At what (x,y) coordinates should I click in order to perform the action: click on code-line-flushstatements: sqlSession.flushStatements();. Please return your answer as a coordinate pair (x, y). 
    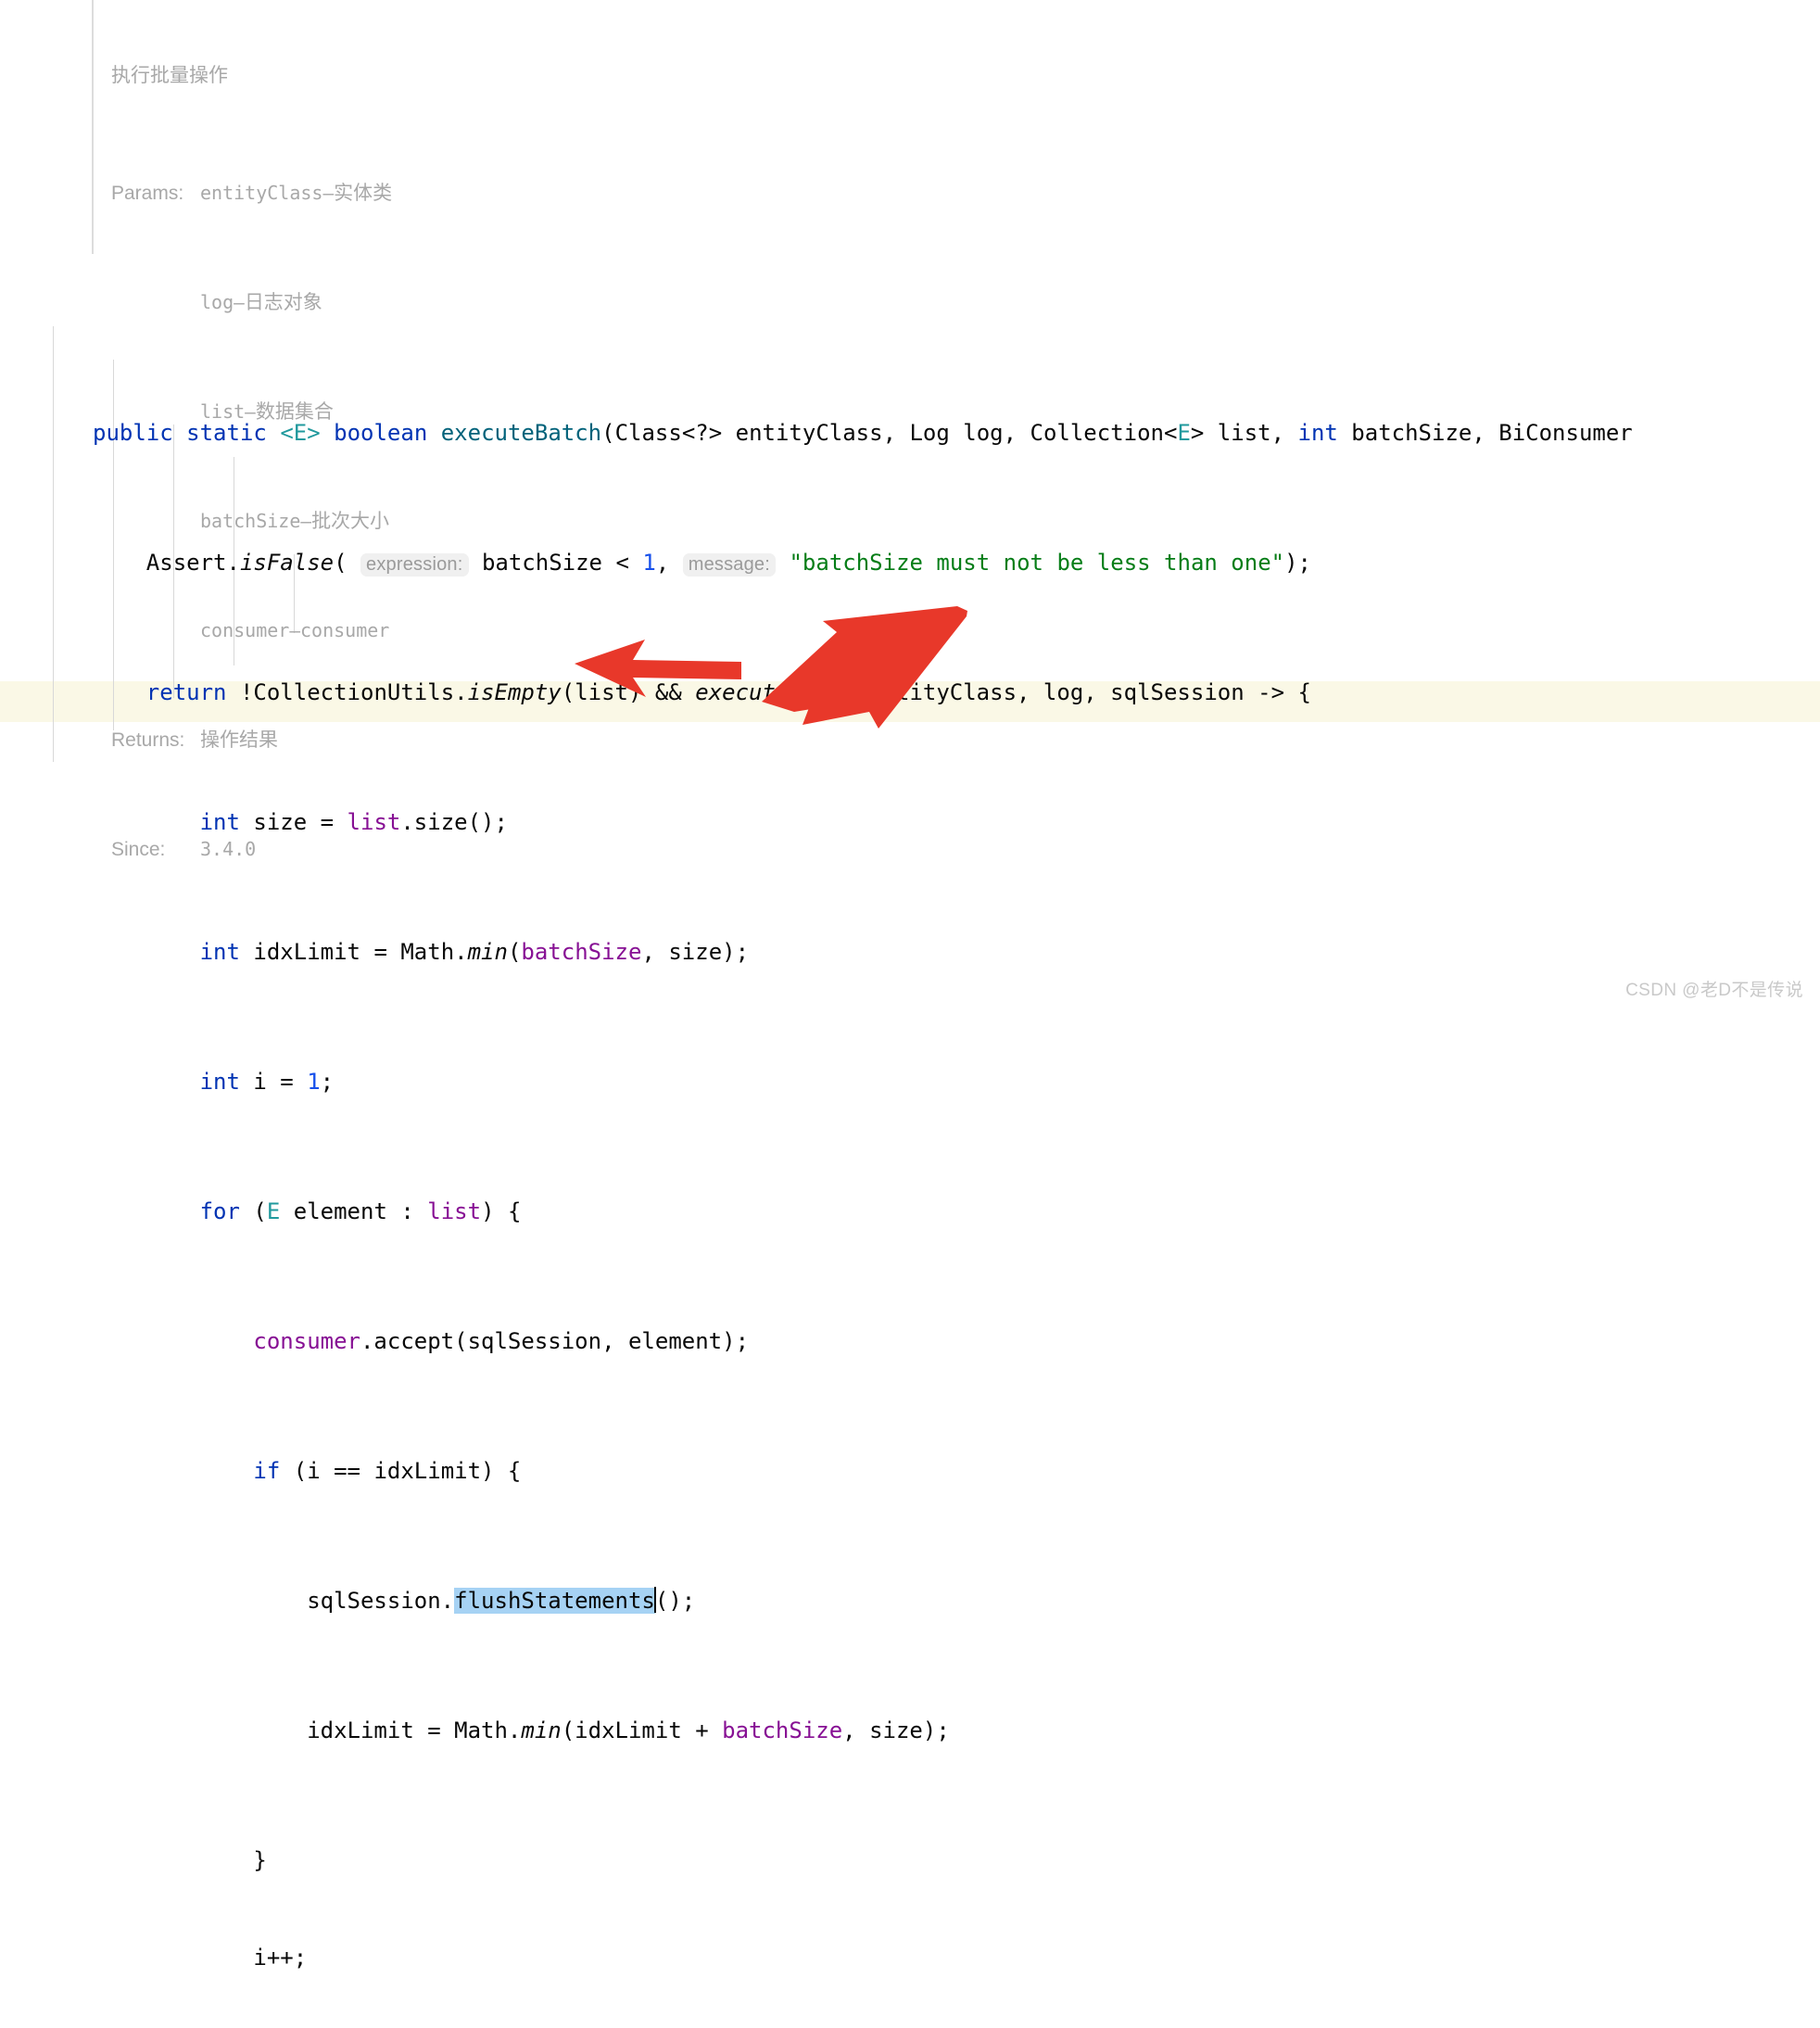
    Looking at the image, I should click on (863, 1601).